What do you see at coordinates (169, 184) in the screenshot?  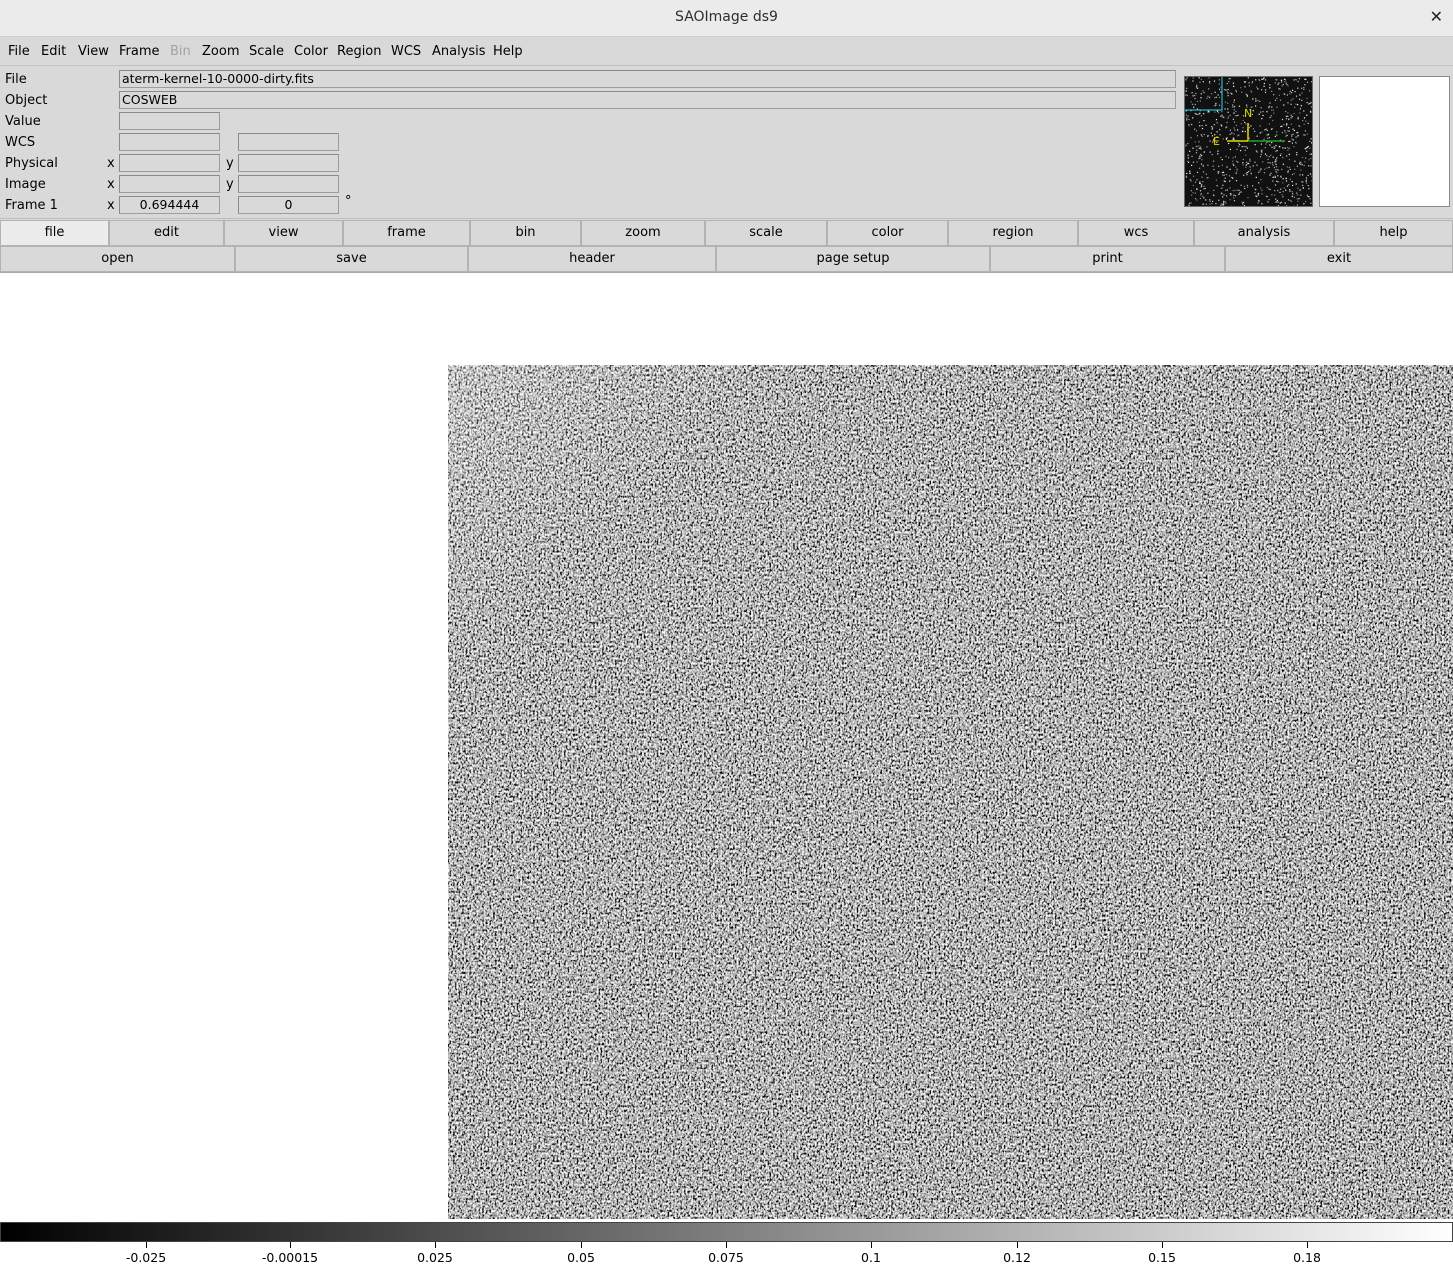 I see `image-x-field` at bounding box center [169, 184].